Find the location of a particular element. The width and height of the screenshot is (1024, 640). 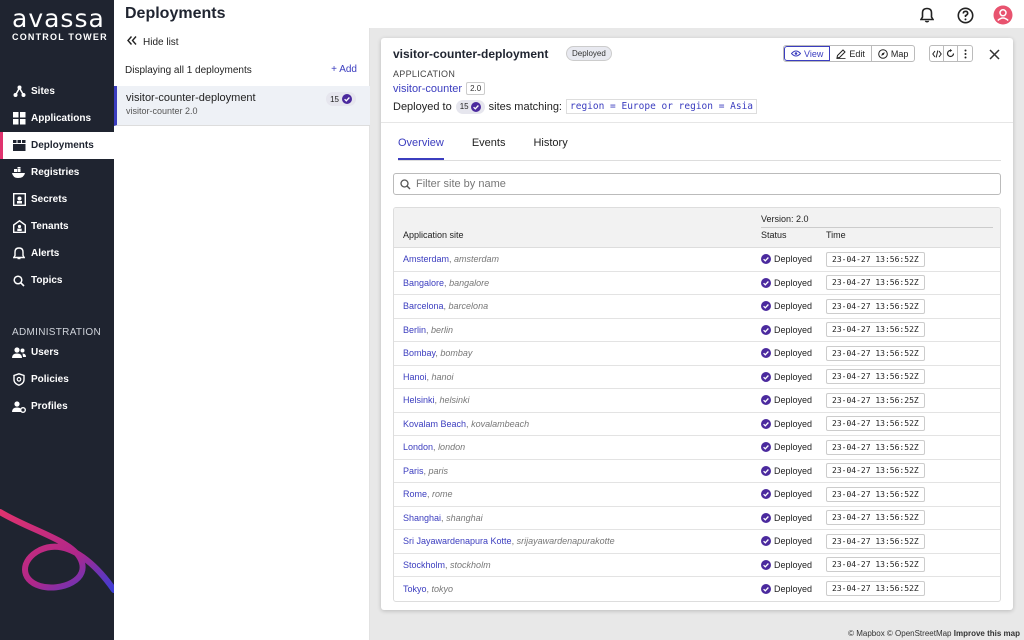

code-view-button is located at coordinates (937, 53).